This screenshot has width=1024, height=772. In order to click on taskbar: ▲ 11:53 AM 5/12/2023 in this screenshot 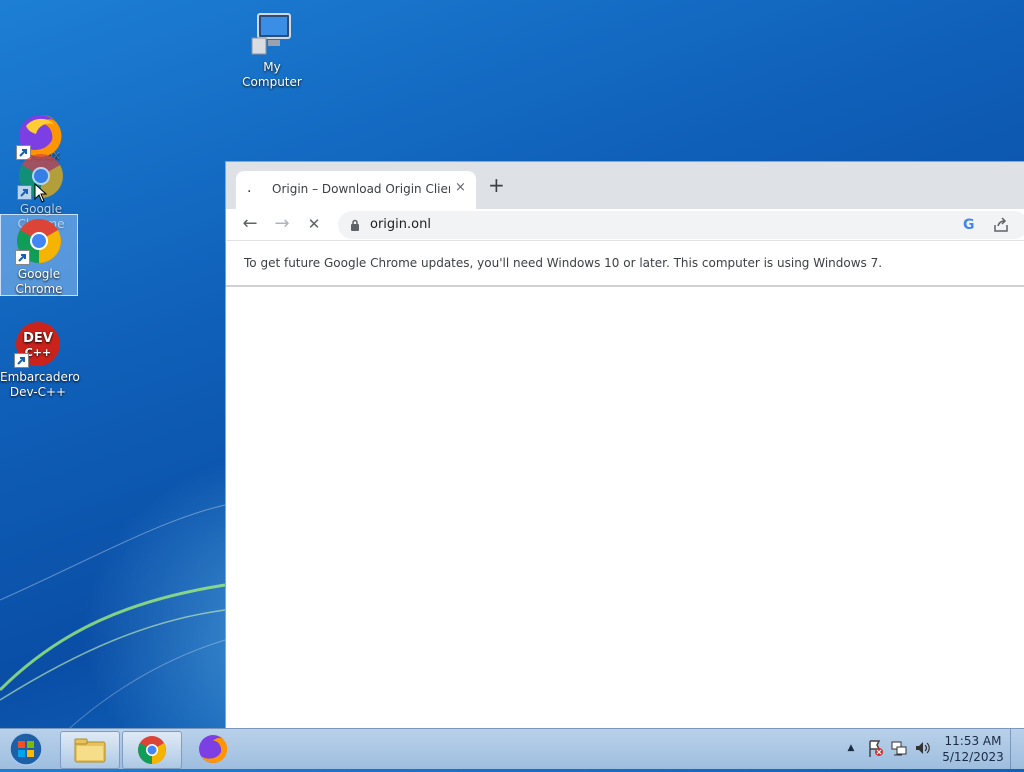, I will do `click(512, 748)`.